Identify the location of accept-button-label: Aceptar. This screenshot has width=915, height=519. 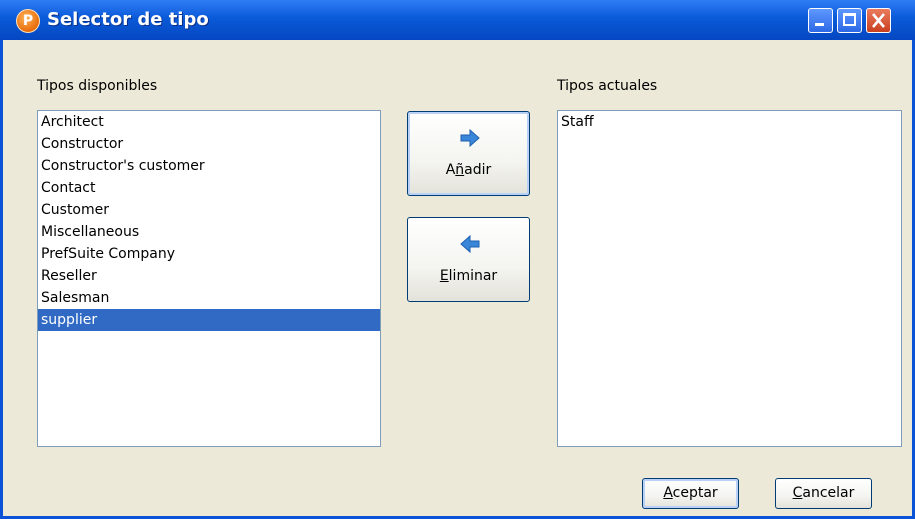
(690, 493).